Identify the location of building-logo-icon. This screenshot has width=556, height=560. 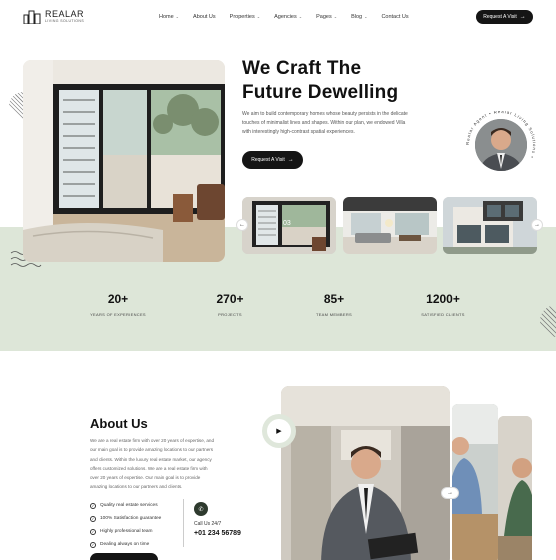
(32, 17).